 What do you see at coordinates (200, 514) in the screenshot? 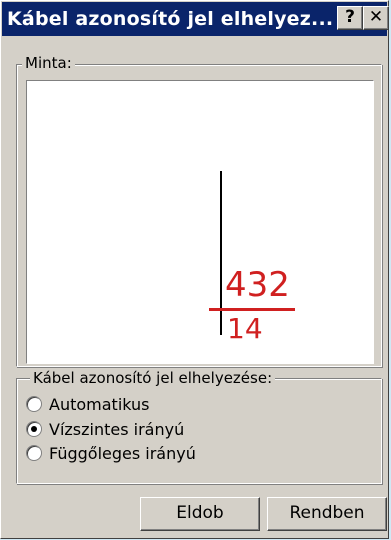
I see `discard-button: Eldob` at bounding box center [200, 514].